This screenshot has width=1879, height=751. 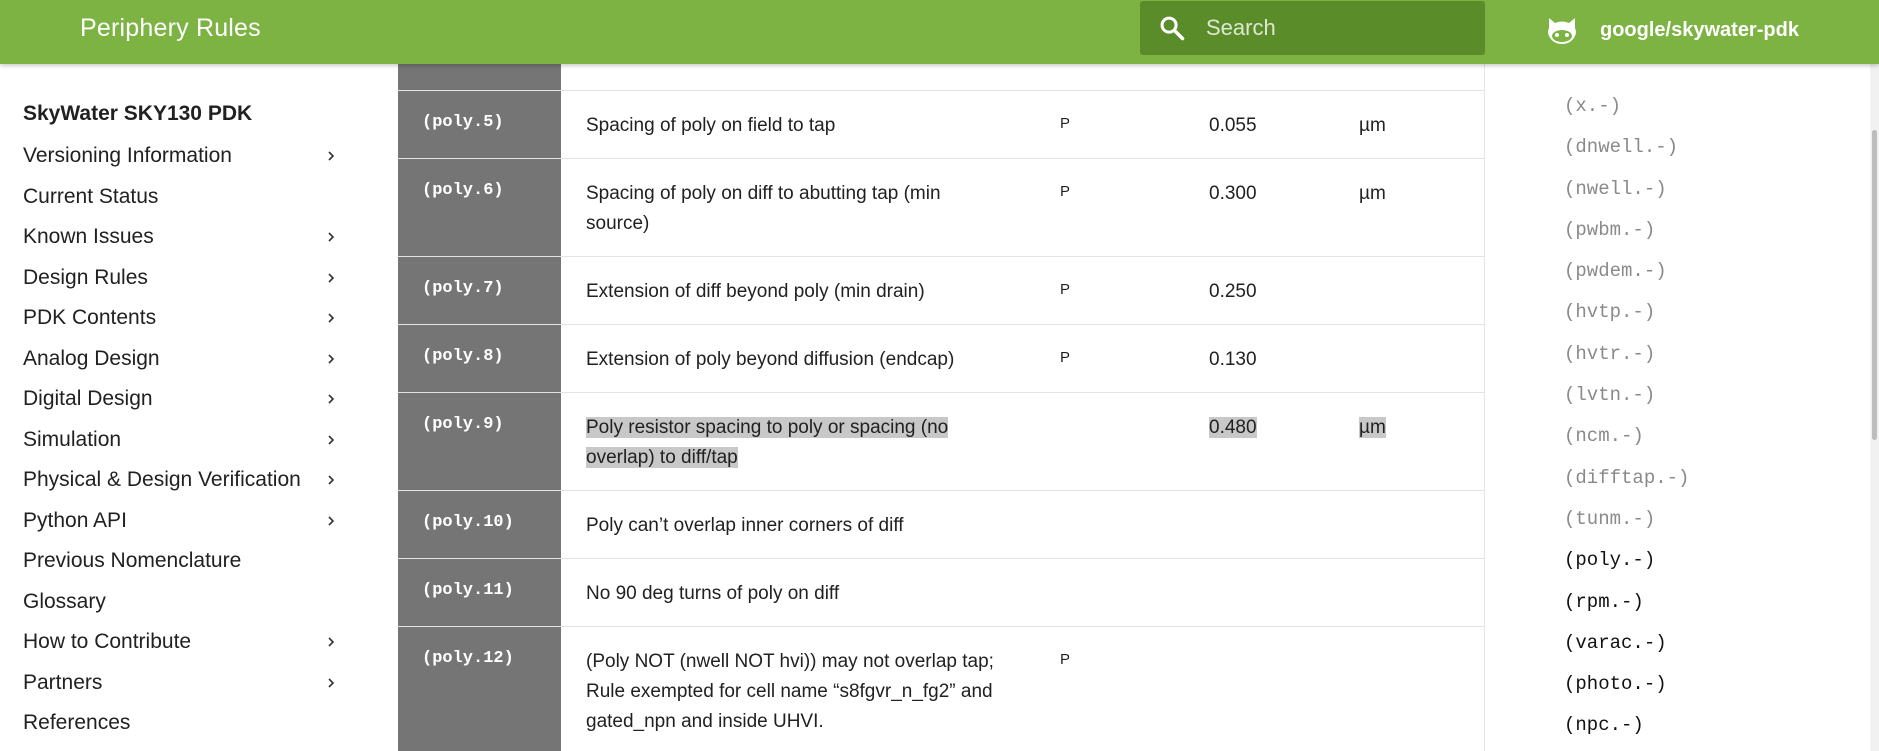 I want to click on nav-item-python-api: Python API, so click(x=183, y=521).